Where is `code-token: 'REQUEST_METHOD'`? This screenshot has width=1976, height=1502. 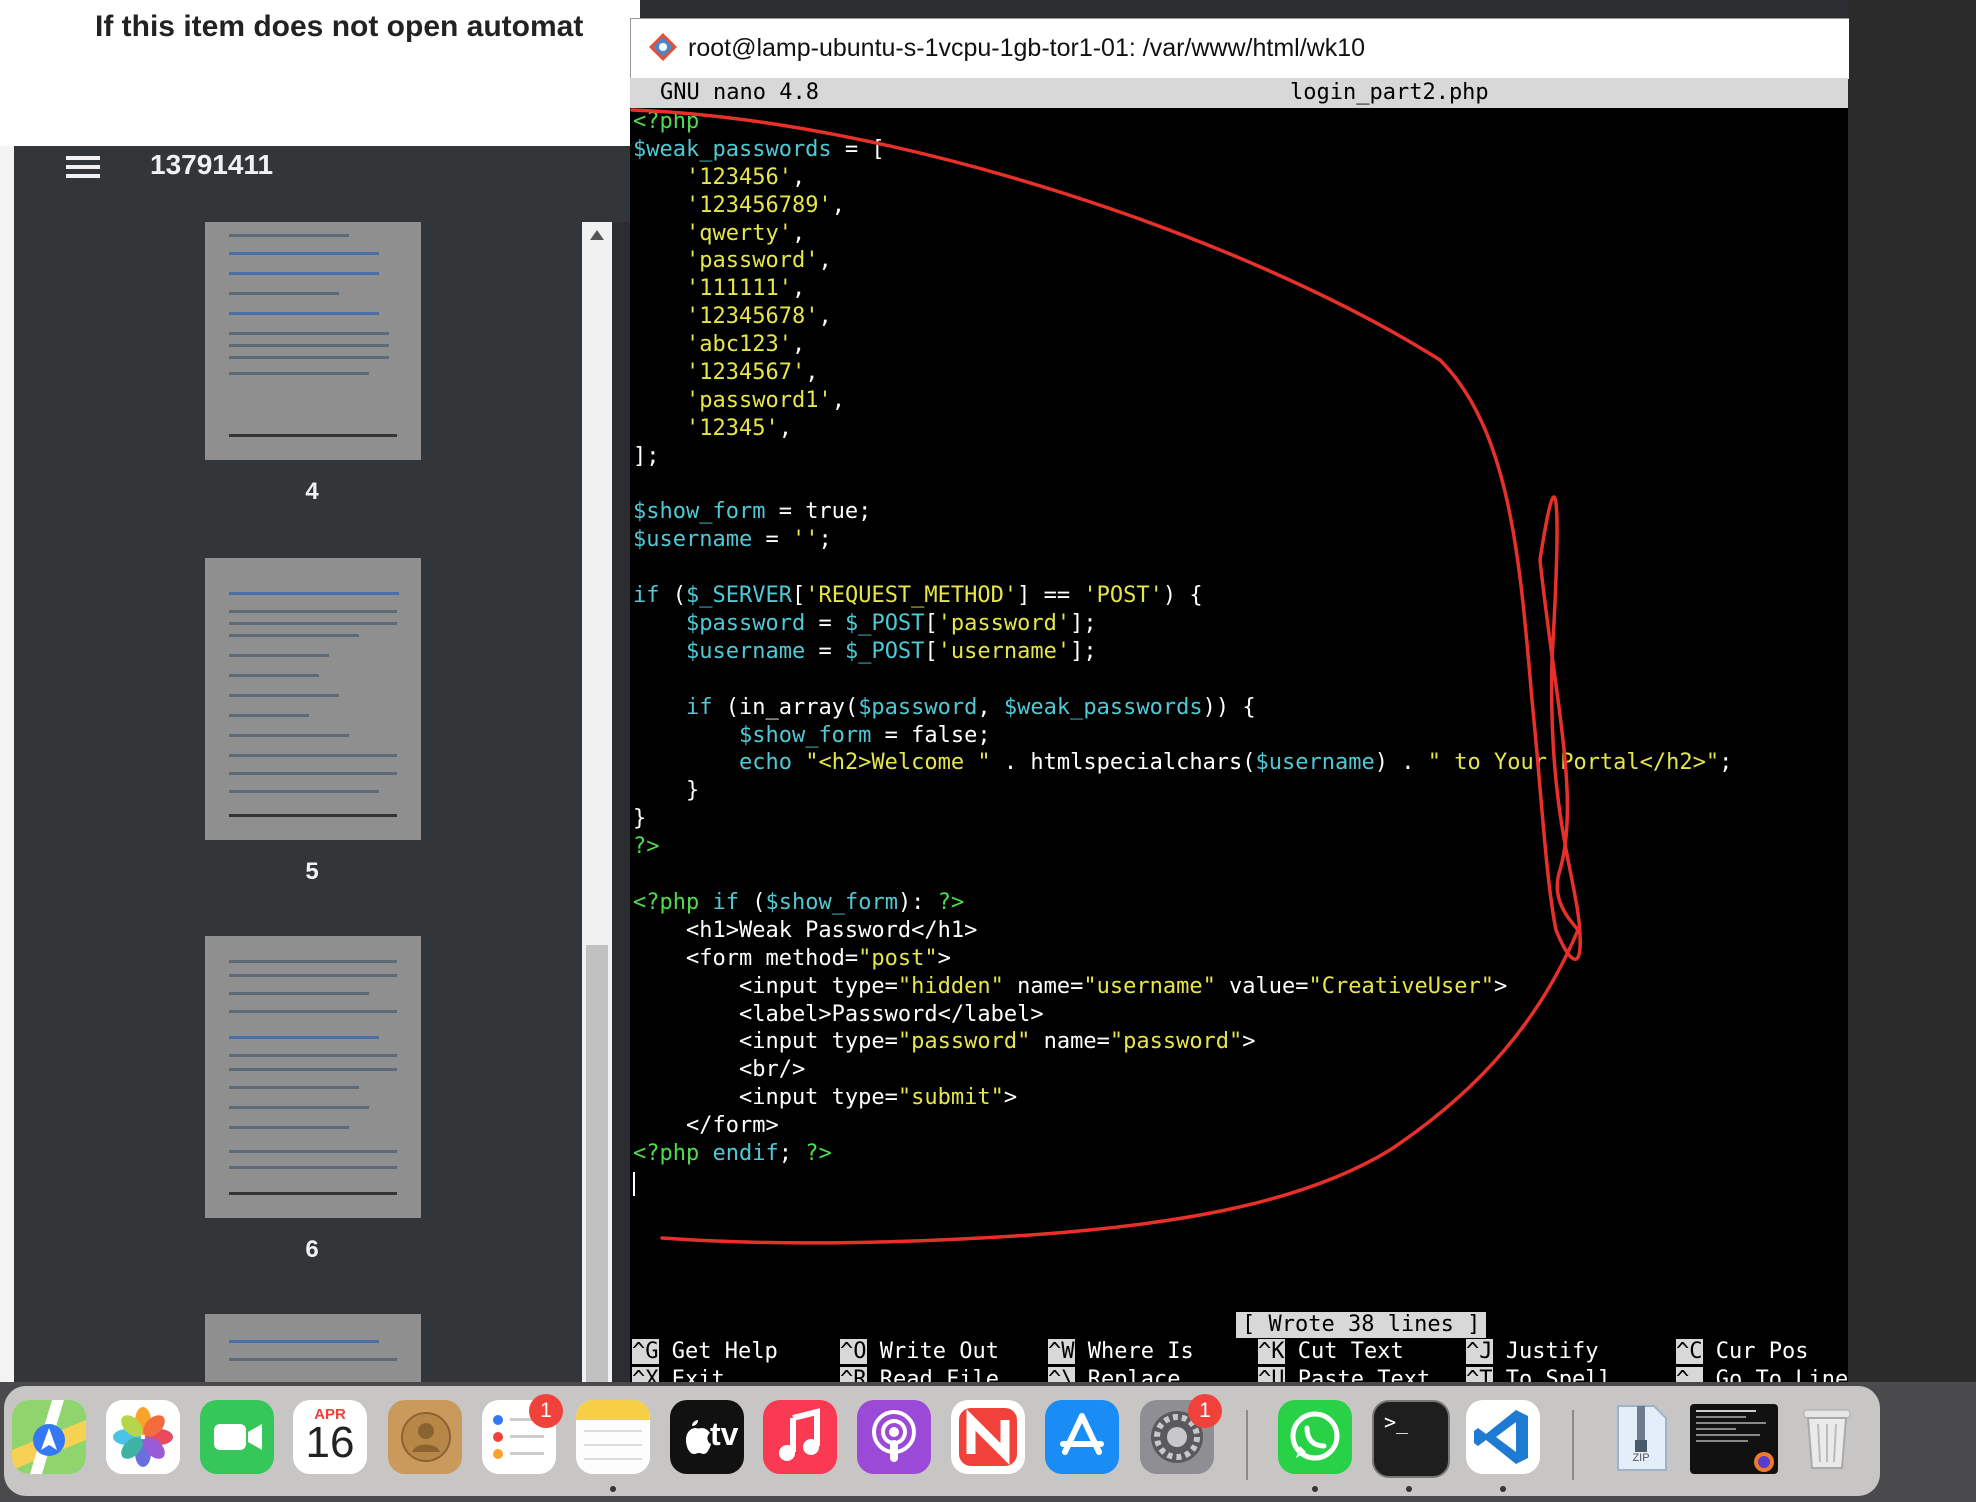 code-token: 'REQUEST_METHOD' is located at coordinates (911, 596).